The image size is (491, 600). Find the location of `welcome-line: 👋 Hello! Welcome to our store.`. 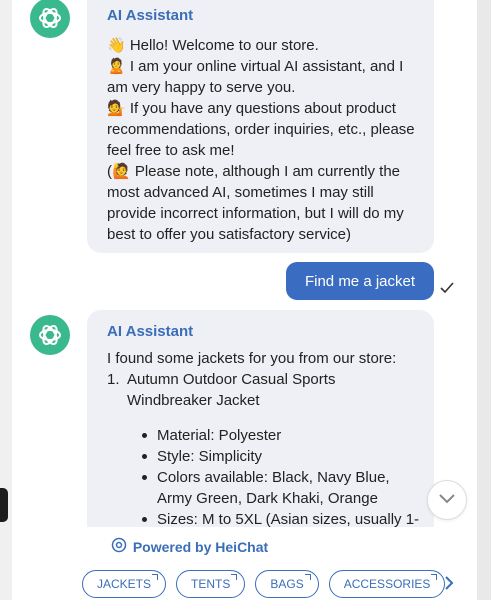

welcome-line: 👋 Hello! Welcome to our store. is located at coordinates (213, 45).